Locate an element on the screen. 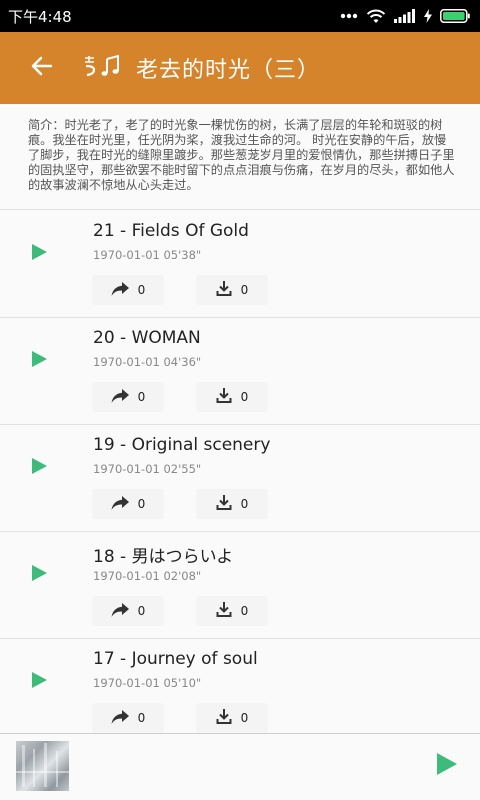 Image resolution: width=480 pixels, height=800 pixels. mini-player is located at coordinates (240, 766).